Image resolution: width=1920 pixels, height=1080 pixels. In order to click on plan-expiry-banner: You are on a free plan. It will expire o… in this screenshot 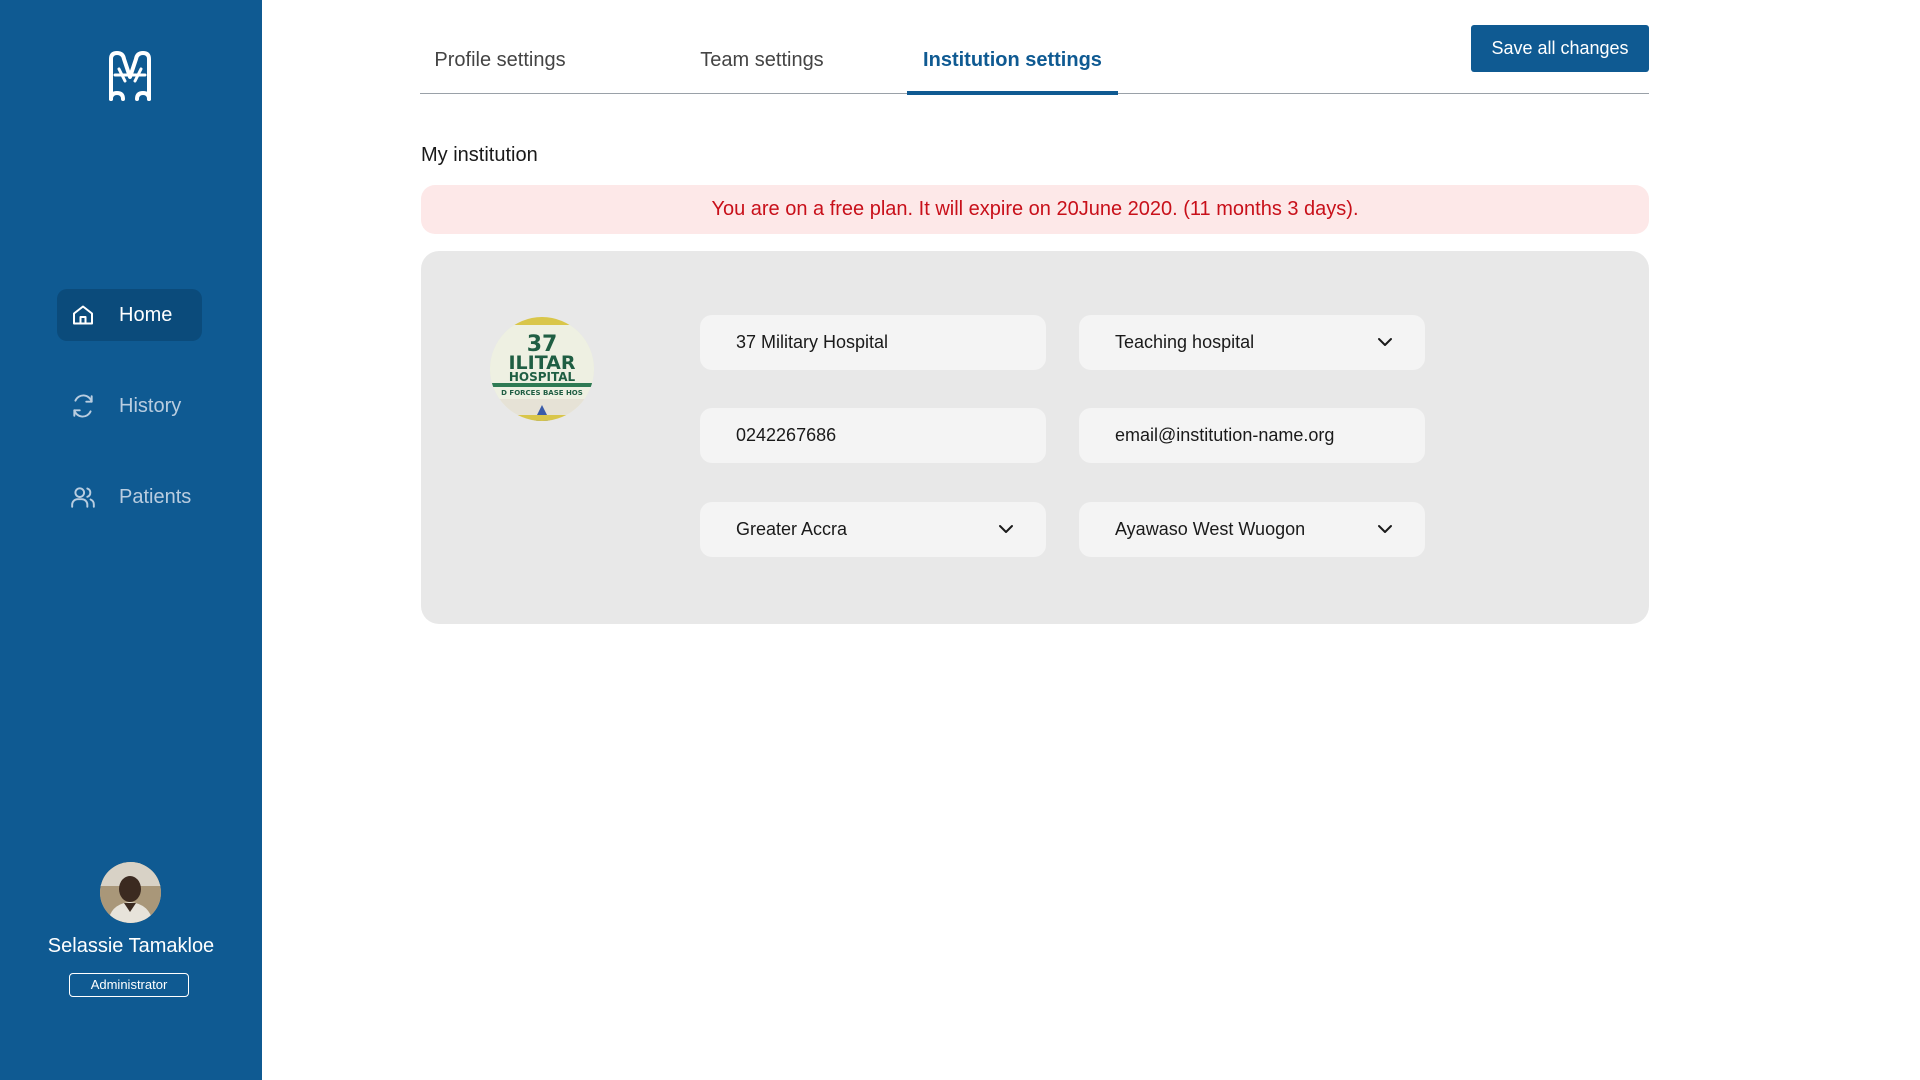, I will do `click(1035, 209)`.